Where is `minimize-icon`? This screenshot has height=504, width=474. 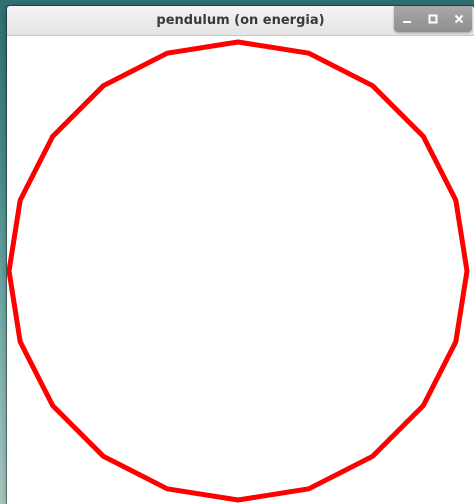
minimize-icon is located at coordinates (407, 19).